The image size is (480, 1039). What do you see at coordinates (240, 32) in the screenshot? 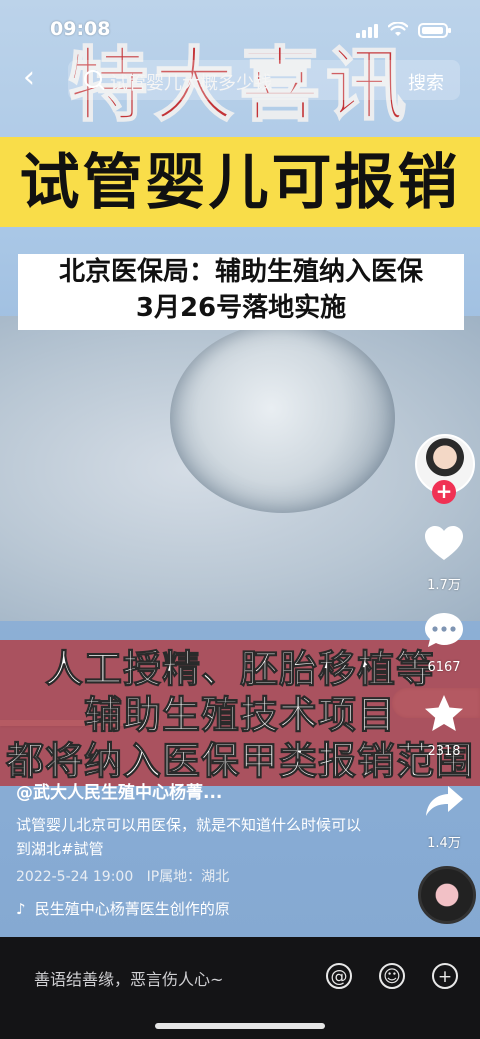
I see `status-bar: 09:08` at bounding box center [240, 32].